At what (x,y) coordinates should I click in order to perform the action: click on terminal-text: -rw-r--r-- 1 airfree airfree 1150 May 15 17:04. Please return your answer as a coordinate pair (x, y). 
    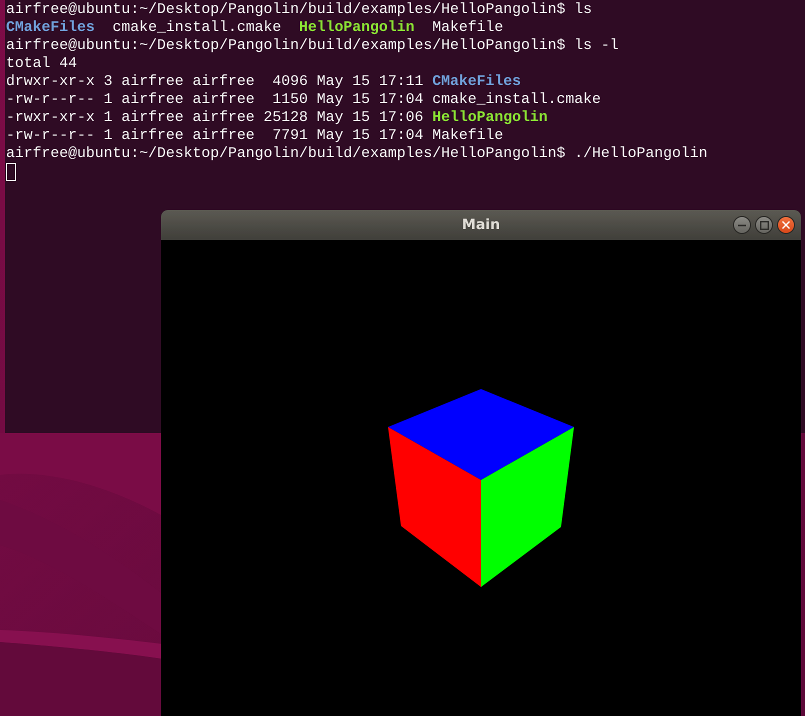
    Looking at the image, I should click on (215, 100).